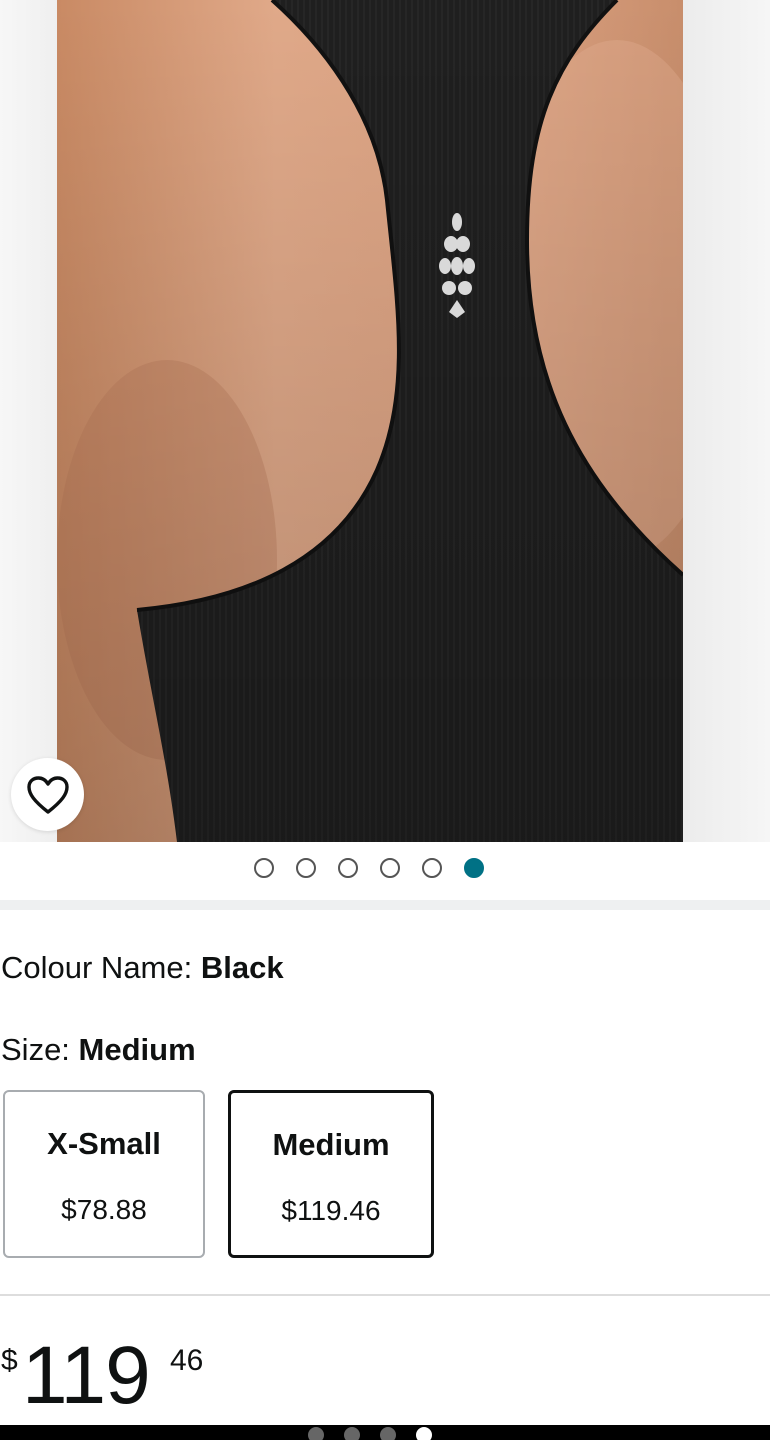  Describe the element at coordinates (242, 967) in the screenshot. I see `colour-value: Black` at that location.